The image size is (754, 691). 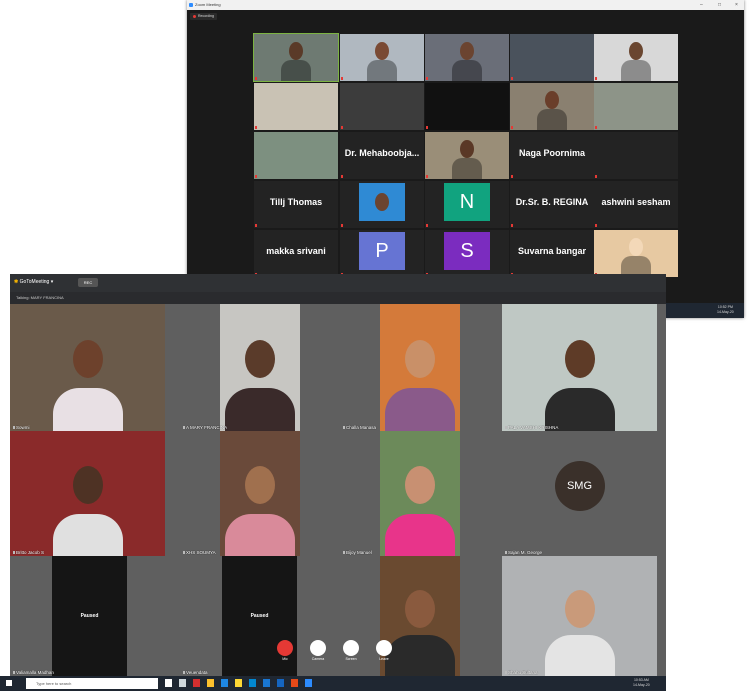 I want to click on store-icon, so click(x=252, y=683).